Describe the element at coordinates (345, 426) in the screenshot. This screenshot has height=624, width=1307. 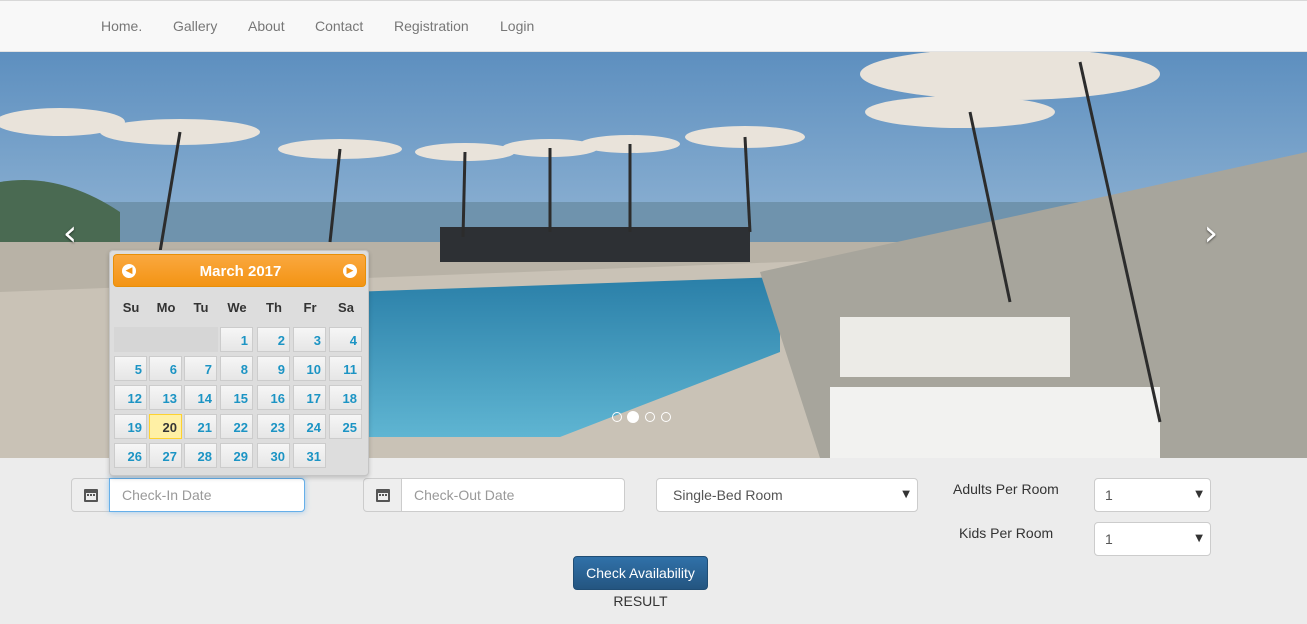
I see `datepicker-day: 25` at that location.